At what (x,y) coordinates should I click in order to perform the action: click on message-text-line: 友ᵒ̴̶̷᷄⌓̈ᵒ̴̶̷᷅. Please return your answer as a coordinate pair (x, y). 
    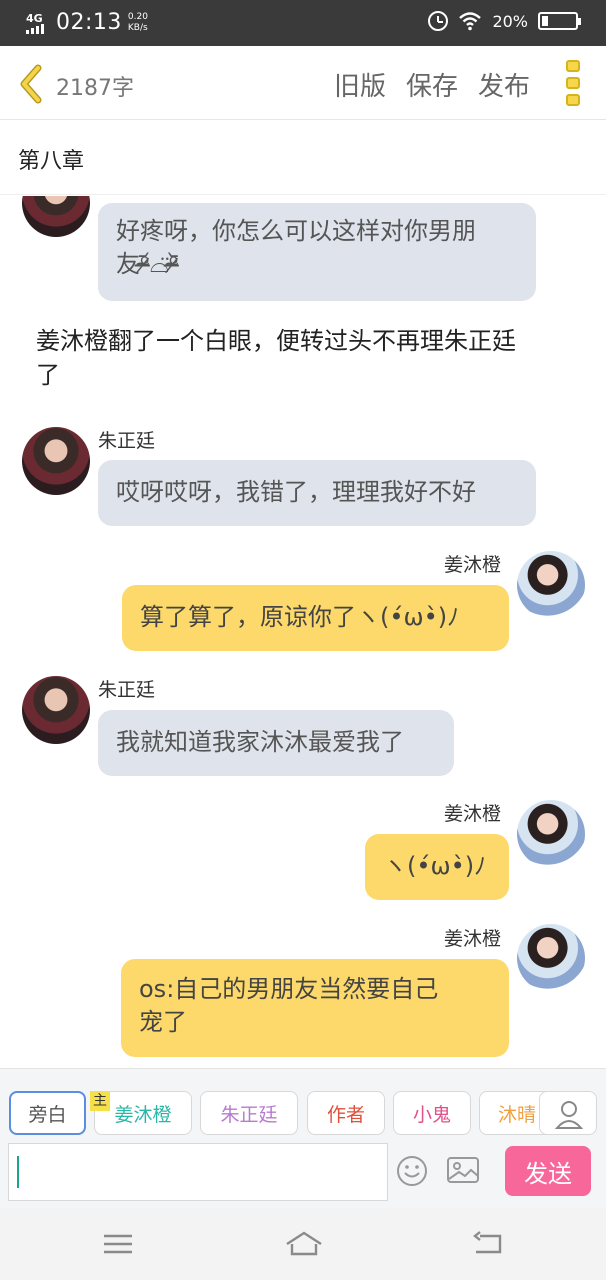
    Looking at the image, I should click on (147, 264).